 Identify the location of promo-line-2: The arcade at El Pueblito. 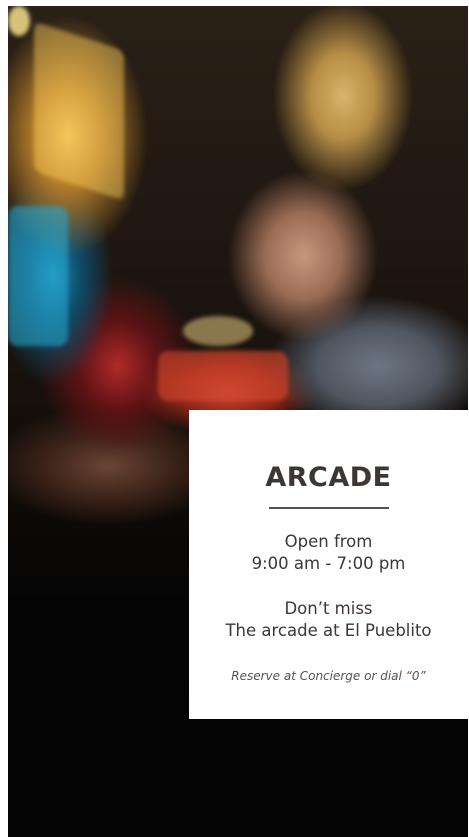
(328, 630).